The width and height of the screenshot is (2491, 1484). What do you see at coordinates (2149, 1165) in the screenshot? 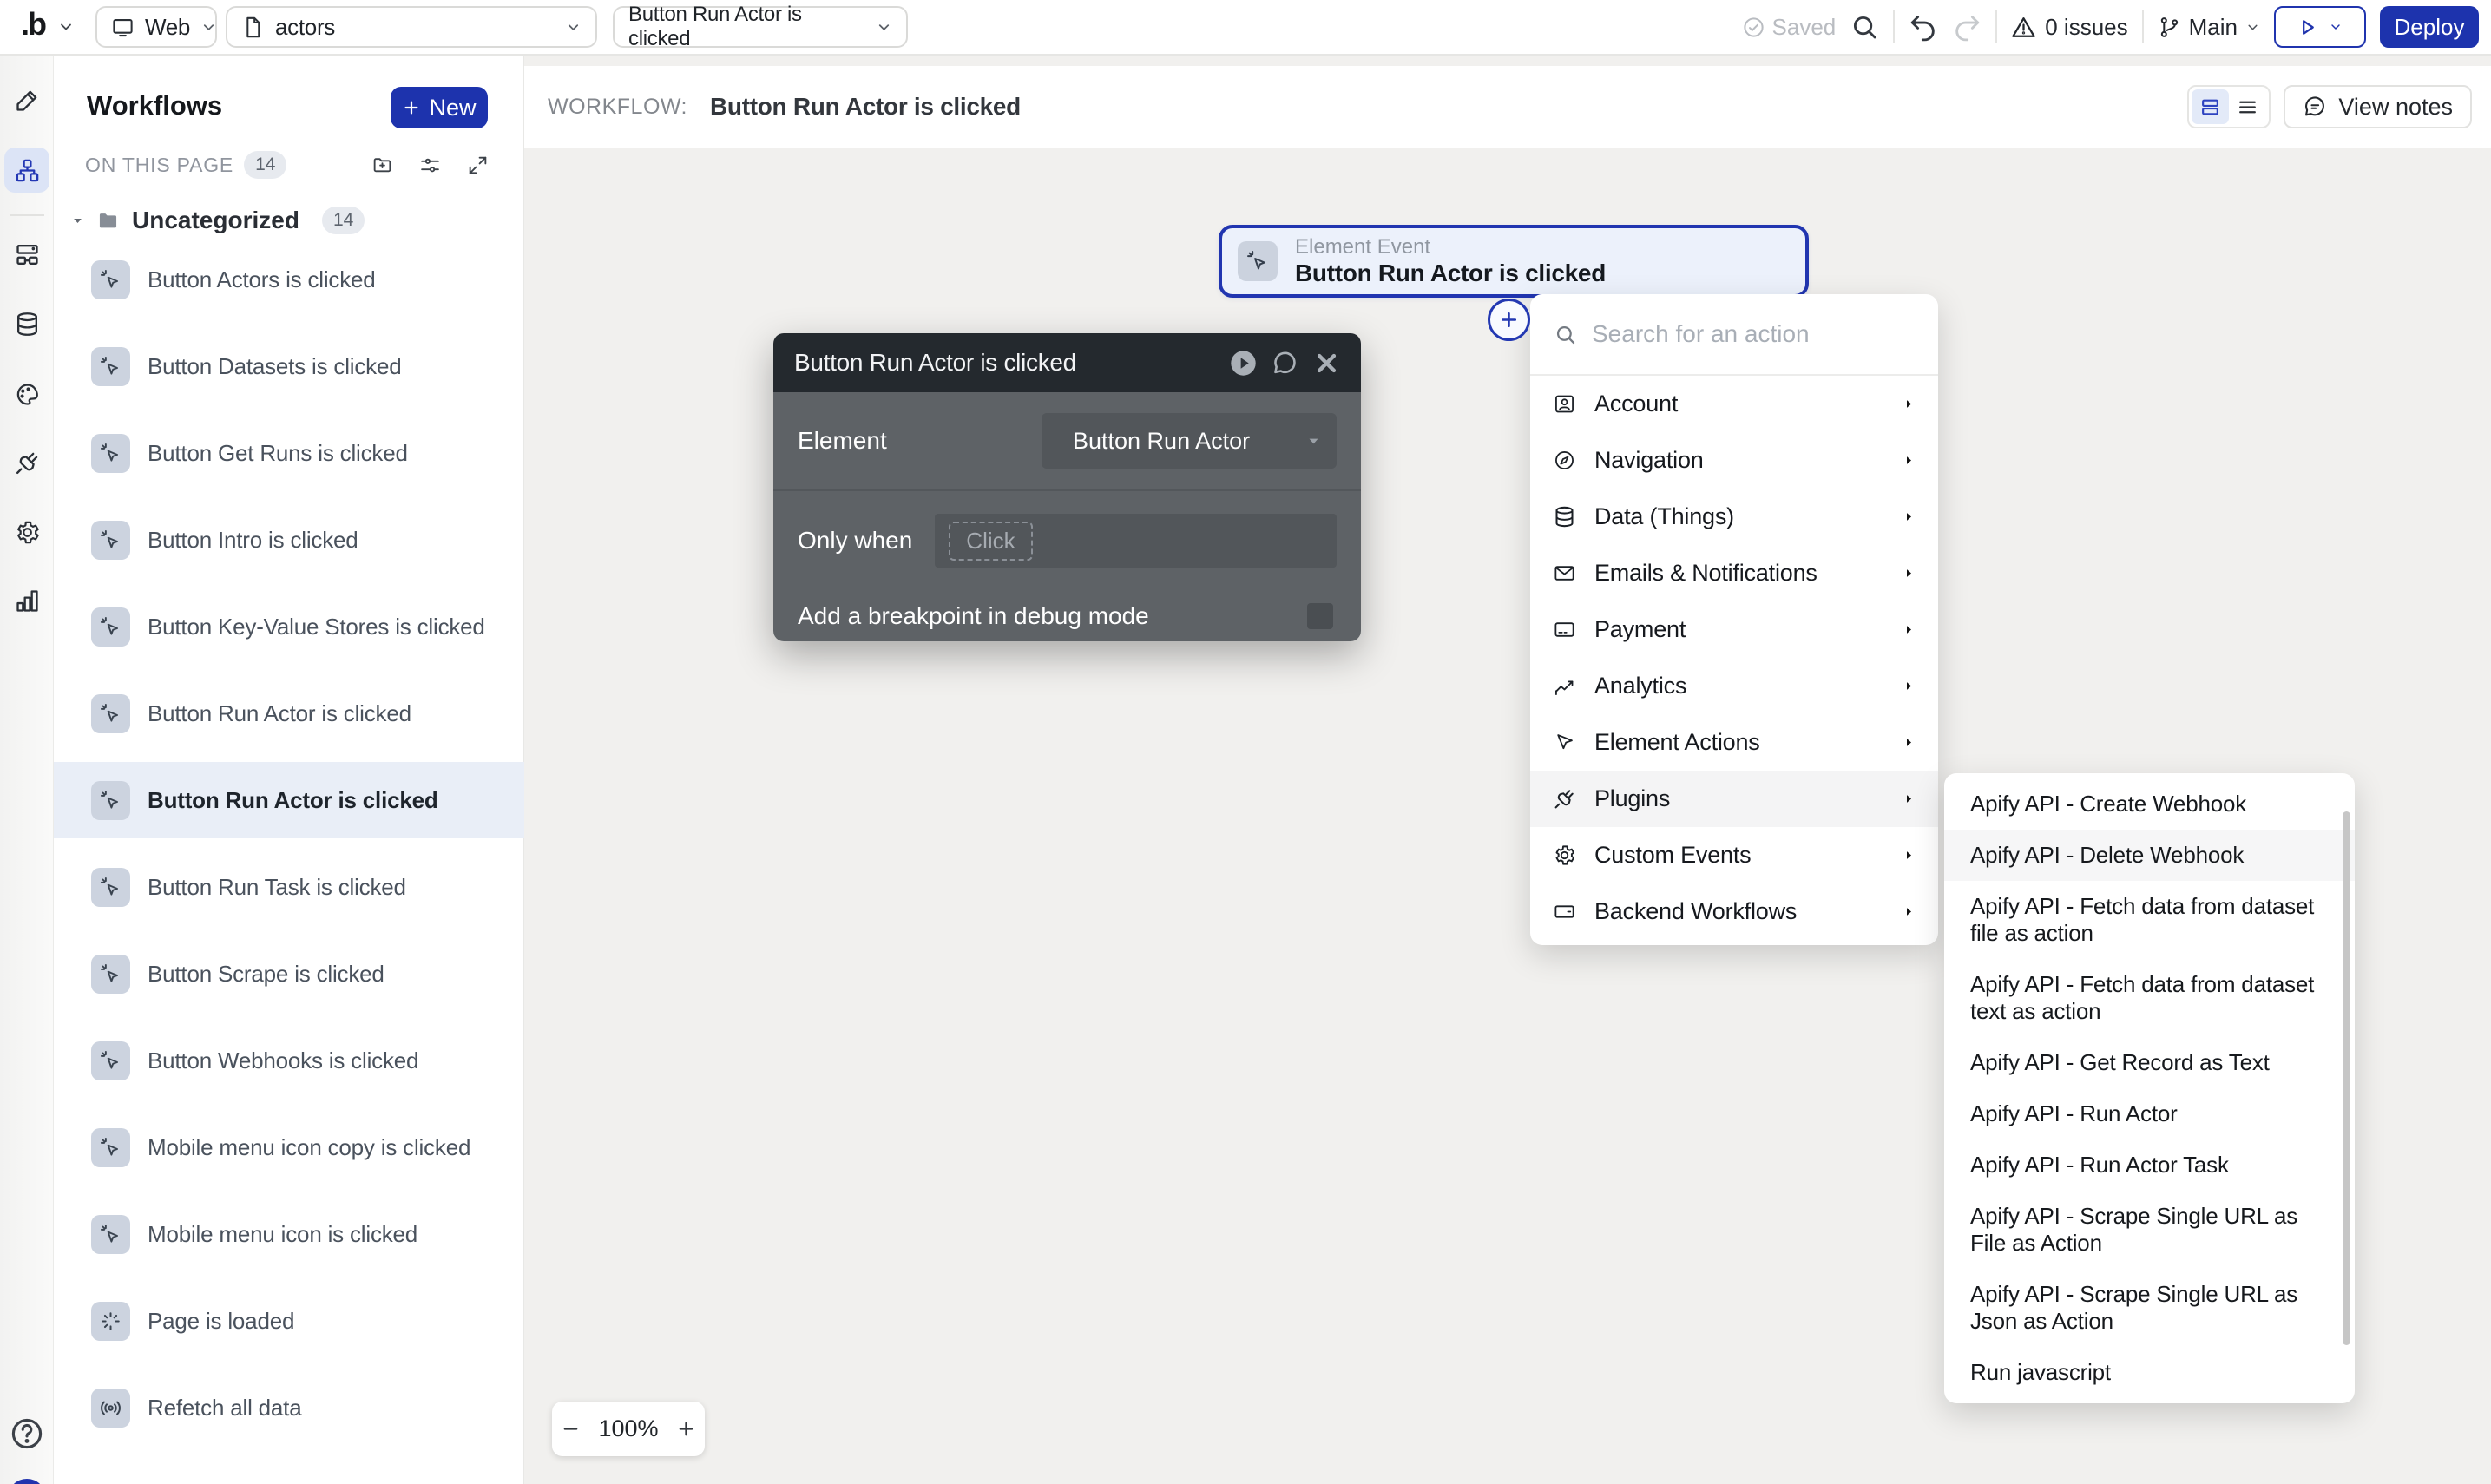
I see `plugin-action-item: Apify API - Run Actor Task` at bounding box center [2149, 1165].